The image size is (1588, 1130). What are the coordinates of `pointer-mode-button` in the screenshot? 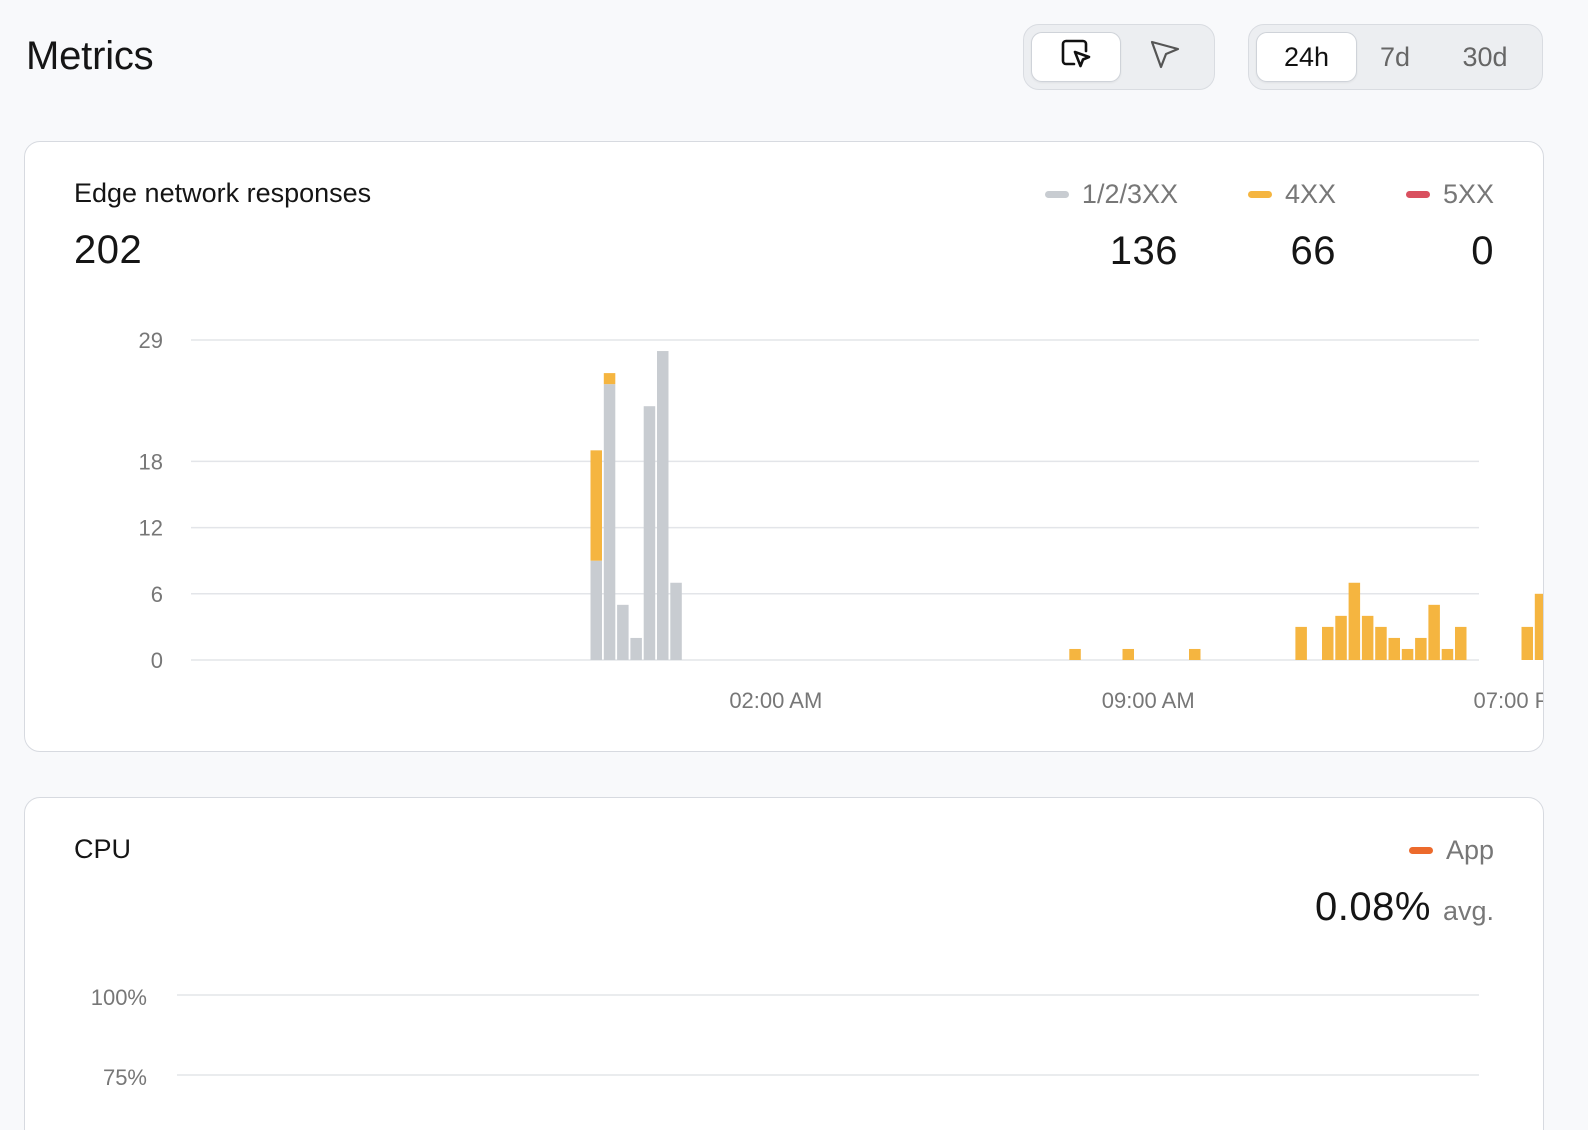 It's located at (1165, 57).